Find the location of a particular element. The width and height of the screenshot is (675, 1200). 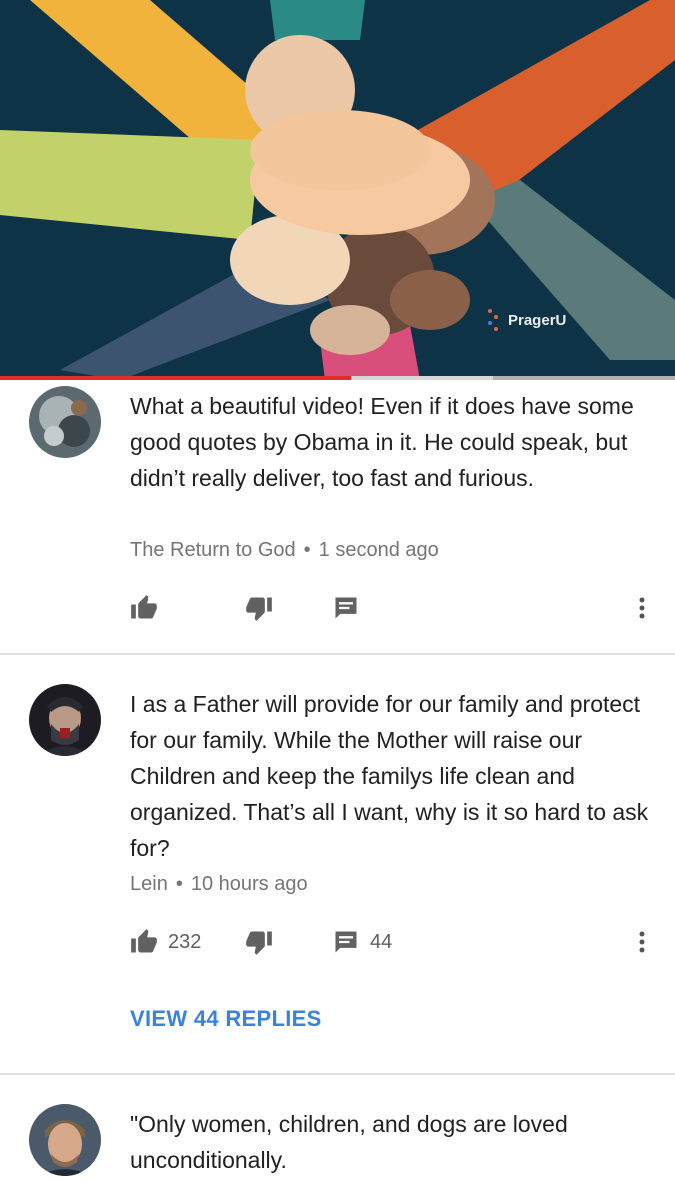

view-replies-link: VIEW 44 REPLIES is located at coordinates (226, 1019).